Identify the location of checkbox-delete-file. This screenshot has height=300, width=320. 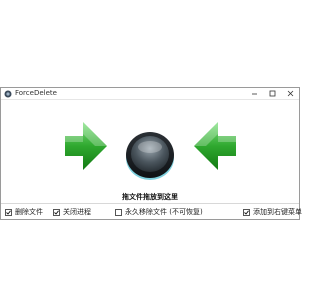
(8, 212).